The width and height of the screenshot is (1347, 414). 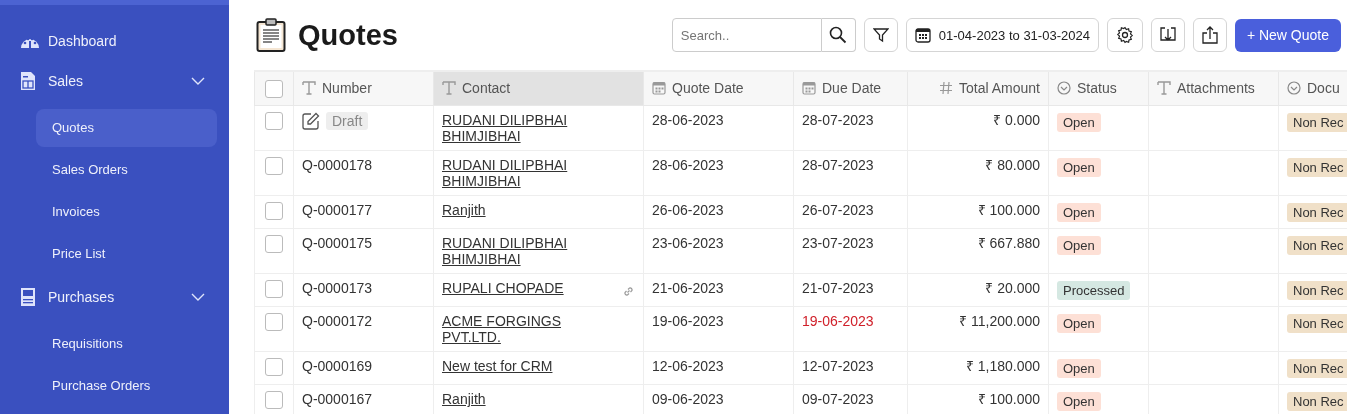 What do you see at coordinates (746, 35) in the screenshot?
I see `search-field: Search..` at bounding box center [746, 35].